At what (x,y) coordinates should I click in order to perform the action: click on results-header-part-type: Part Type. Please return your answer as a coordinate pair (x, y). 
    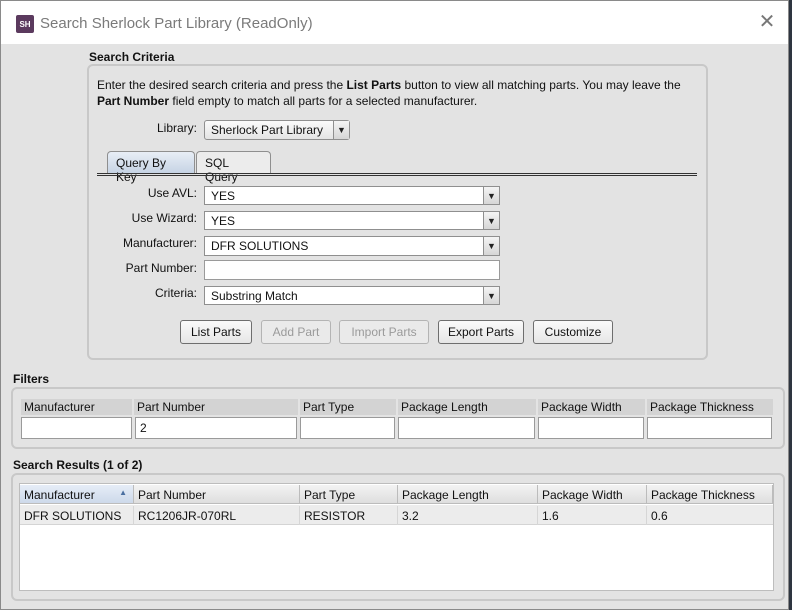
    Looking at the image, I should click on (349, 494).